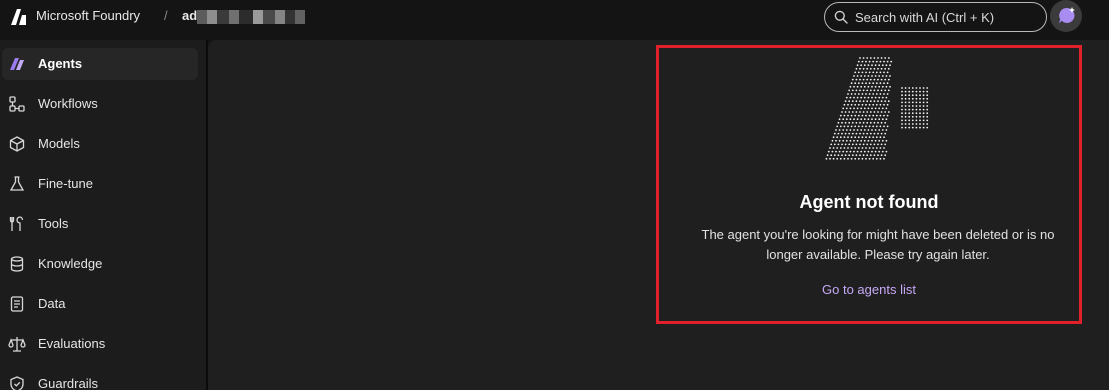 The height and width of the screenshot is (390, 1109). I want to click on sidebar-item-knowledge: Knowledge, so click(100, 264).